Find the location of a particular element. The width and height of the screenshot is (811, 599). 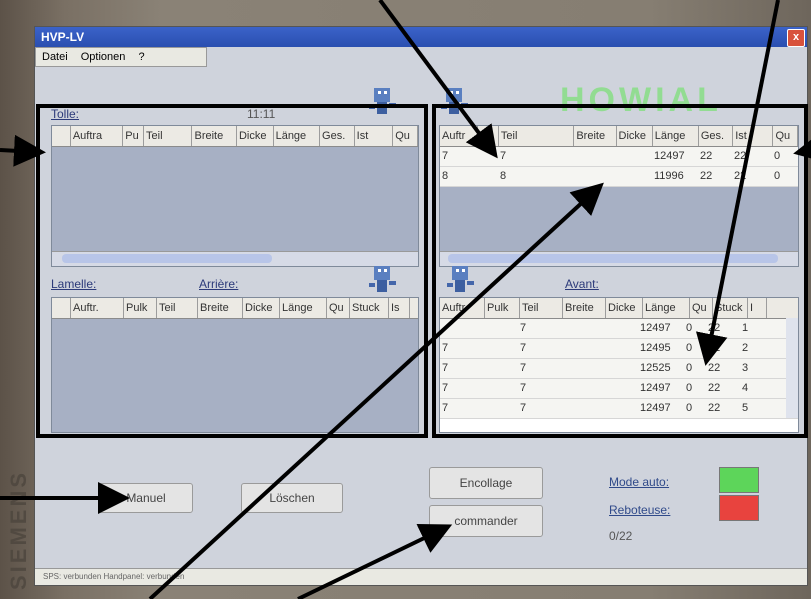

commander-button: commander is located at coordinates (486, 521).